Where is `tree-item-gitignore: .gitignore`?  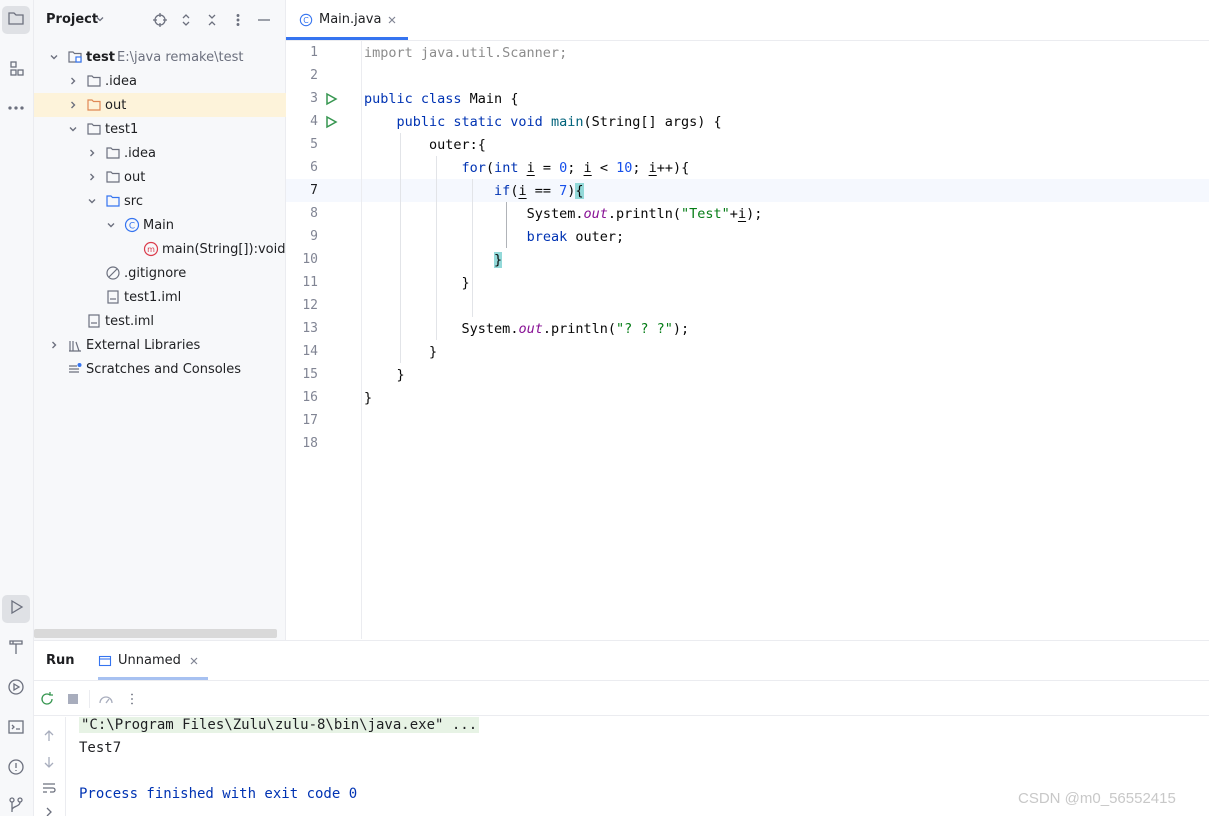
tree-item-gitignore: .gitignore is located at coordinates (160, 273).